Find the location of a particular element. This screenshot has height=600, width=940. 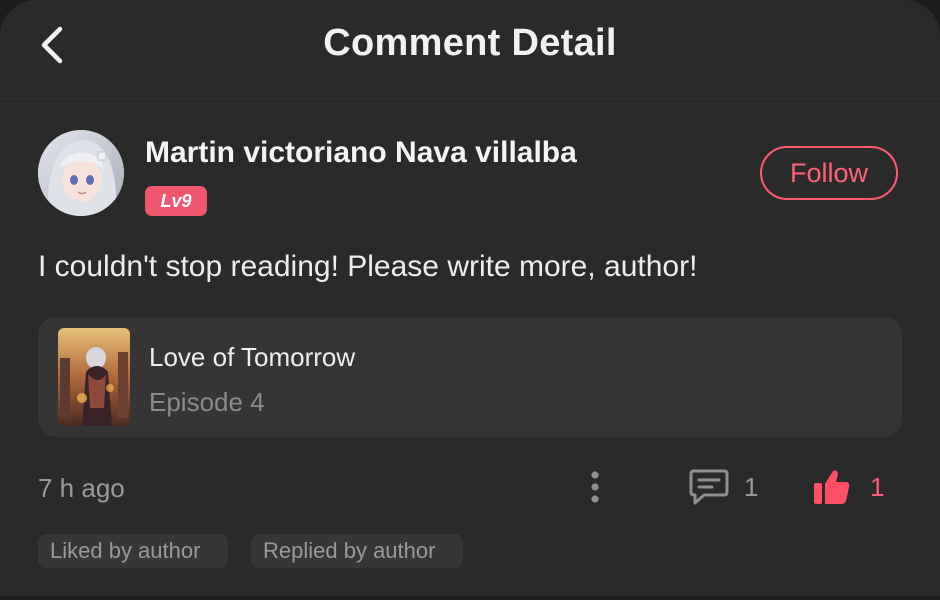

avatar-image is located at coordinates (81, 173).